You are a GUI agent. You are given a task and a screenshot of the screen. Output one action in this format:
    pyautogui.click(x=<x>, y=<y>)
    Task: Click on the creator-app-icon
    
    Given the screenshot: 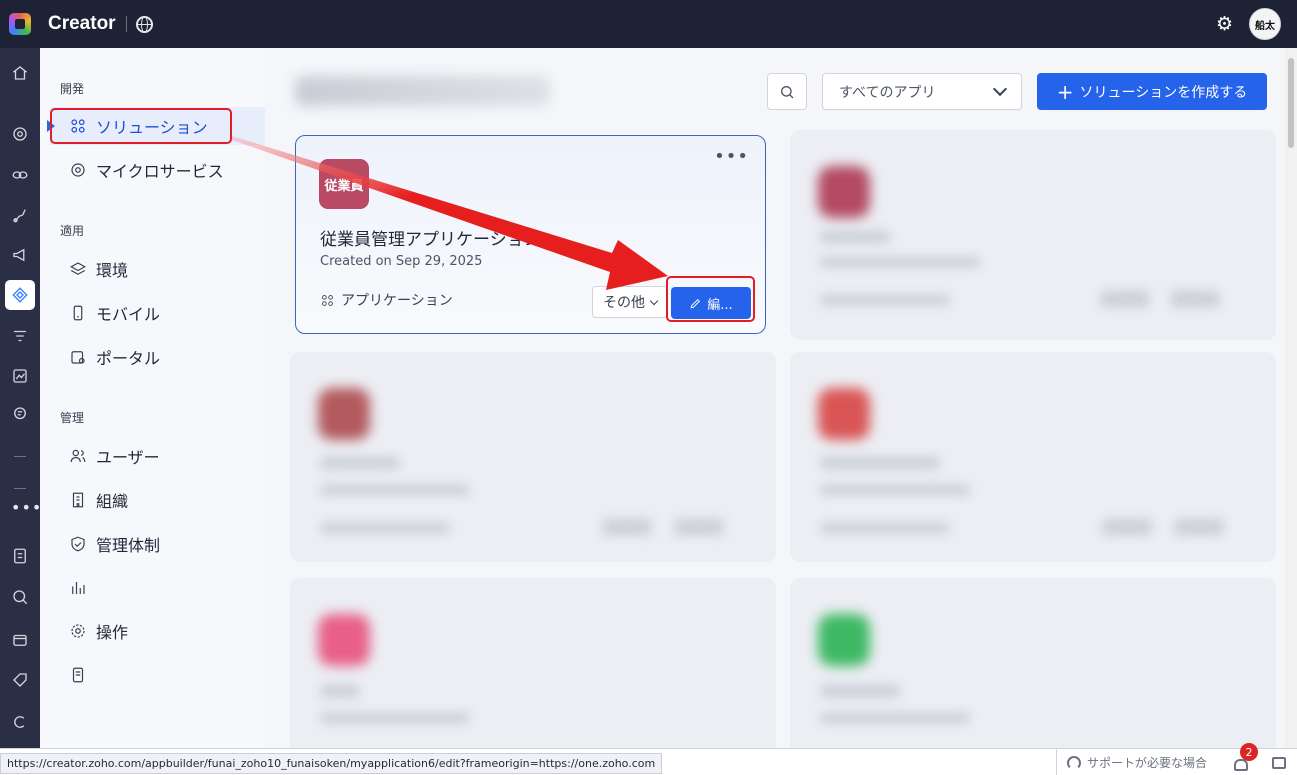 What is the action you would take?
    pyautogui.click(x=20, y=295)
    